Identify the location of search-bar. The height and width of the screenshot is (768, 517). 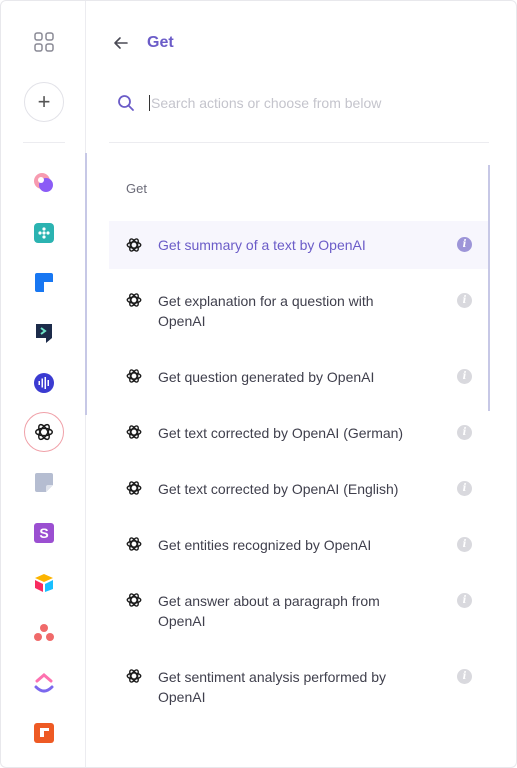
(299, 103).